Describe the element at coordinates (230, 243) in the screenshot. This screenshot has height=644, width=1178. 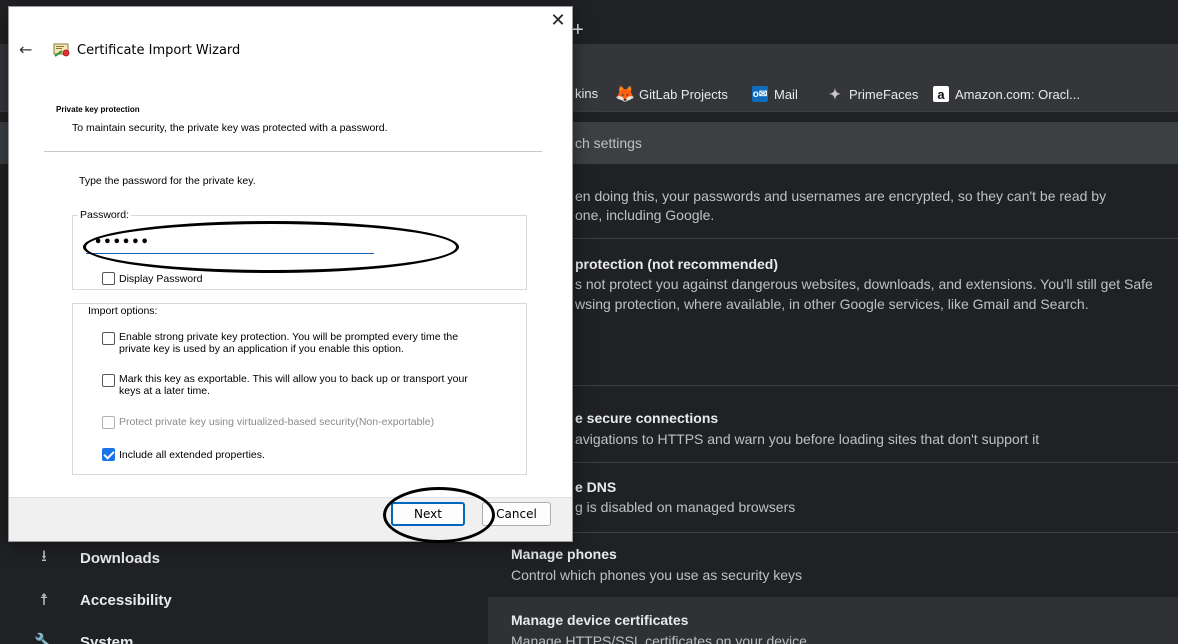
I see `password-input` at that location.